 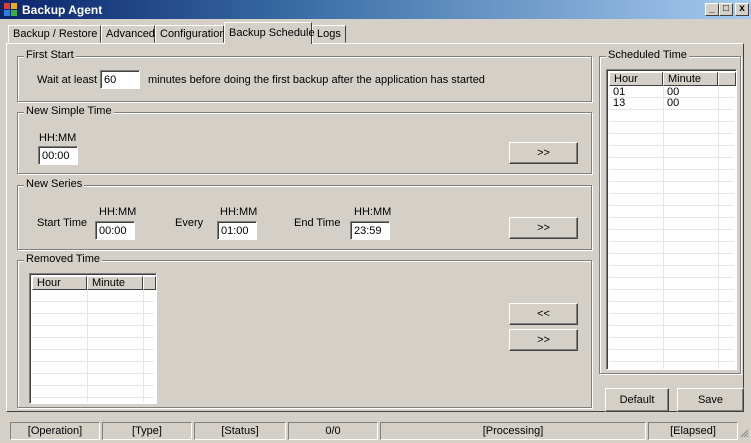 What do you see at coordinates (673, 103) in the screenshot?
I see `scheduled-row-minute: 00` at bounding box center [673, 103].